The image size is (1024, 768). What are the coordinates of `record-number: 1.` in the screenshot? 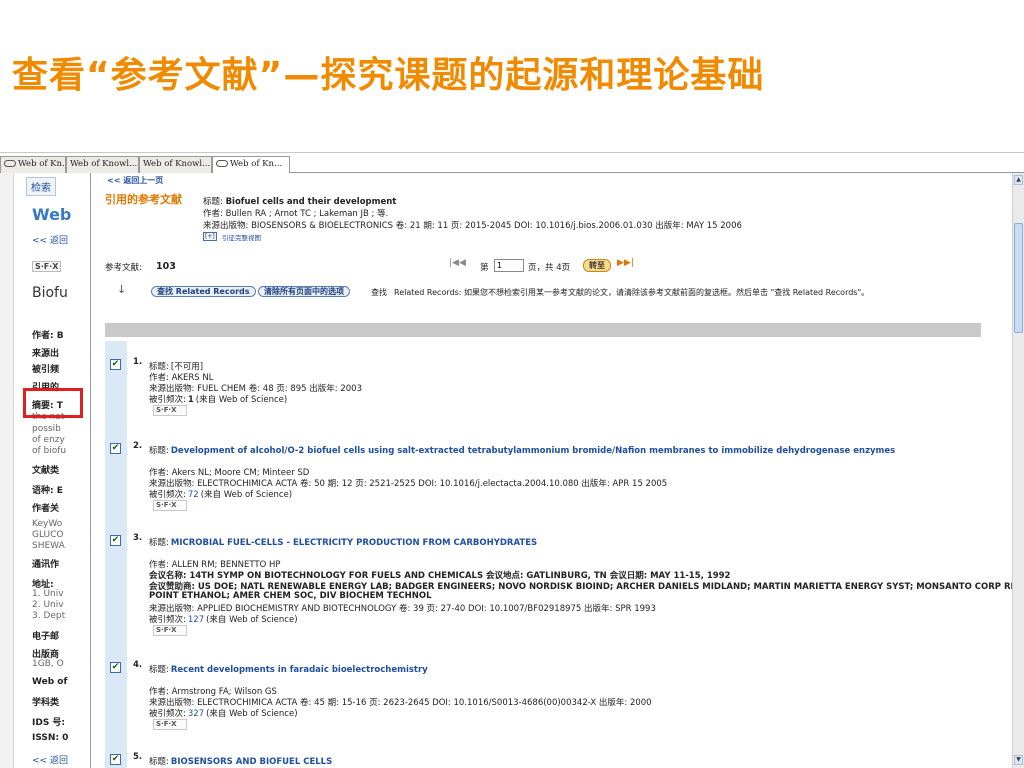 It's located at (138, 362).